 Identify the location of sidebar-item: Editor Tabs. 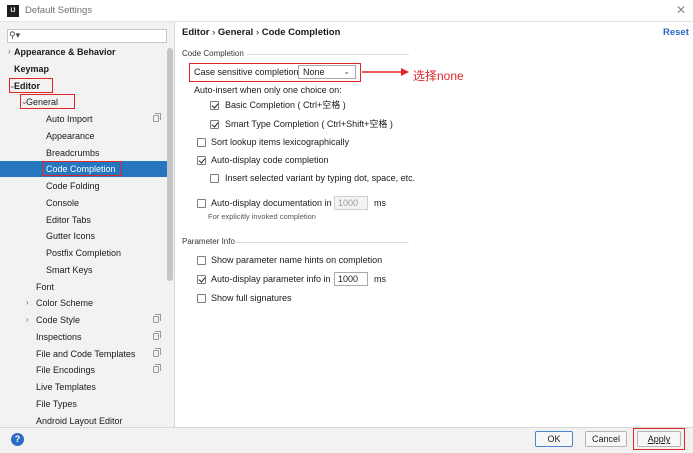
(83, 220).